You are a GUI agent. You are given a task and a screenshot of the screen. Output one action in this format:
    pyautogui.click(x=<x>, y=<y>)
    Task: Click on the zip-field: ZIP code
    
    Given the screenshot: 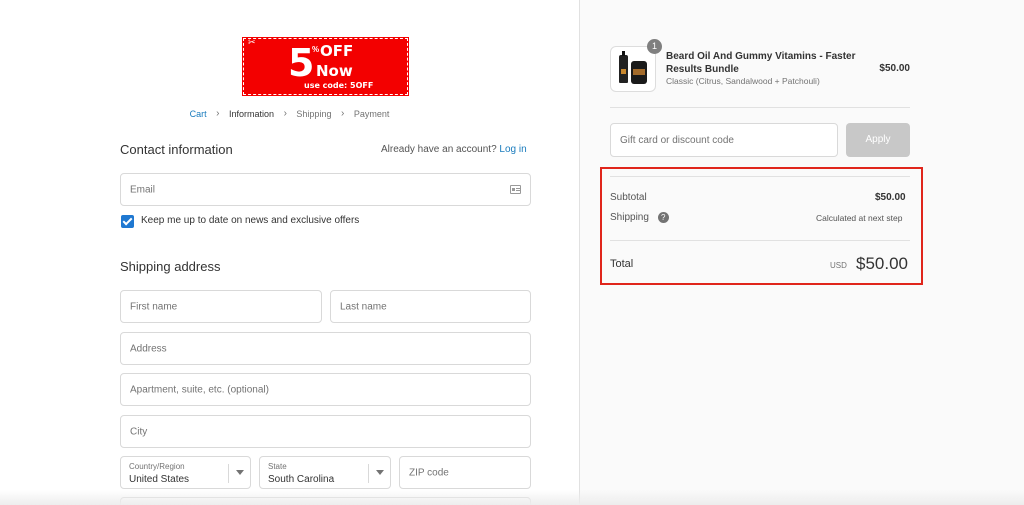 What is the action you would take?
    pyautogui.click(x=465, y=472)
    